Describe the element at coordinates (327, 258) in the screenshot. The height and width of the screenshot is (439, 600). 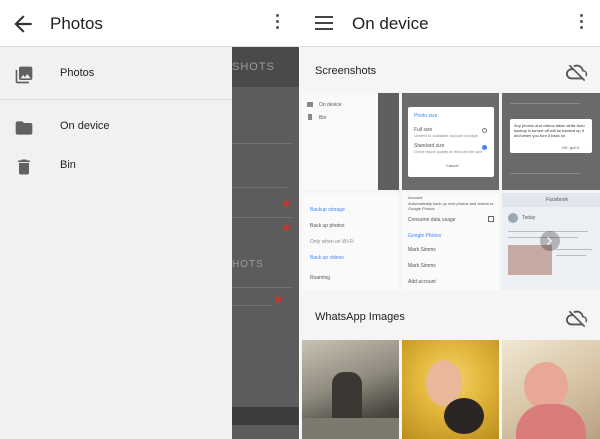
I see `thumb-text: Back up videos` at that location.